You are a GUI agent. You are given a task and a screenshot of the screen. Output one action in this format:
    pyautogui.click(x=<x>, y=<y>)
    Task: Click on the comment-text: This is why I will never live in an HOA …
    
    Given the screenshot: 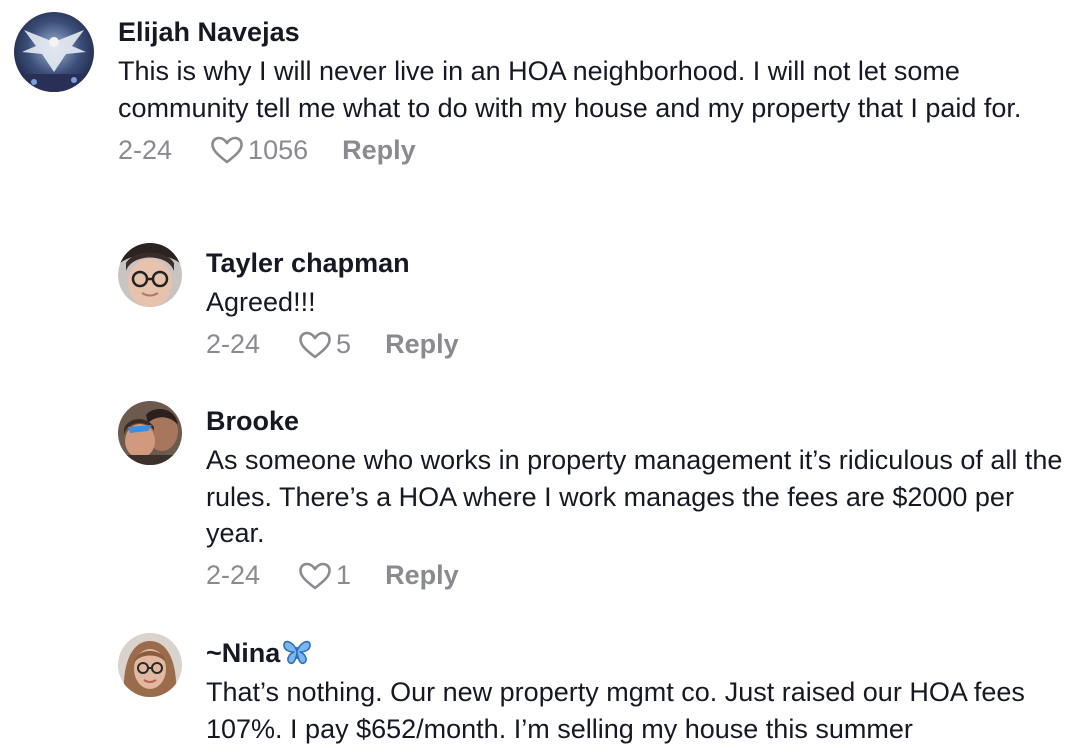 What is the action you would take?
    pyautogui.click(x=570, y=89)
    